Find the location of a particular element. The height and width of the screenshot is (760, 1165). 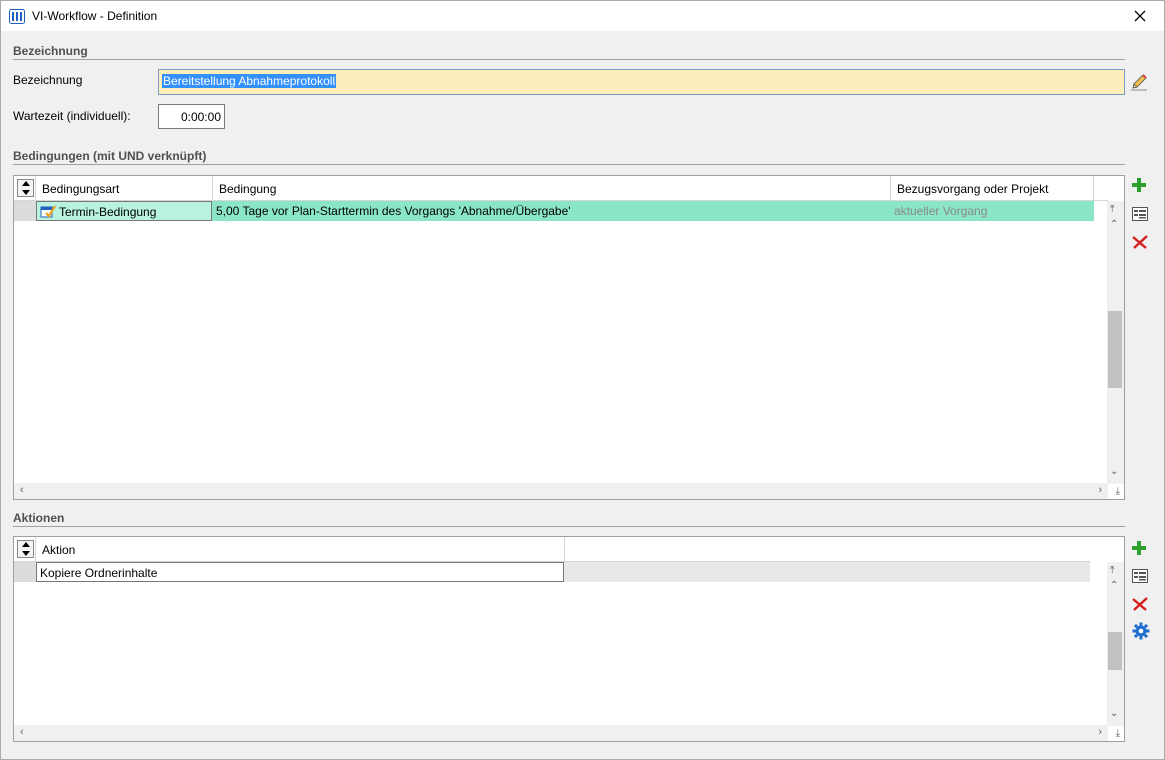

name-input: Bereitstellung Abnahmeprotokoll is located at coordinates (641, 82).